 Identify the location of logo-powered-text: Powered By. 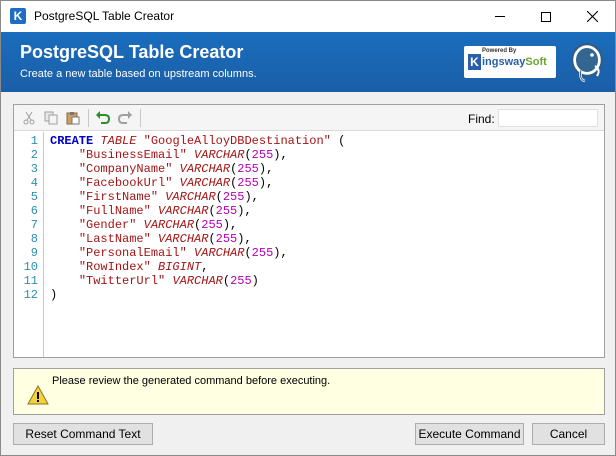
(499, 51).